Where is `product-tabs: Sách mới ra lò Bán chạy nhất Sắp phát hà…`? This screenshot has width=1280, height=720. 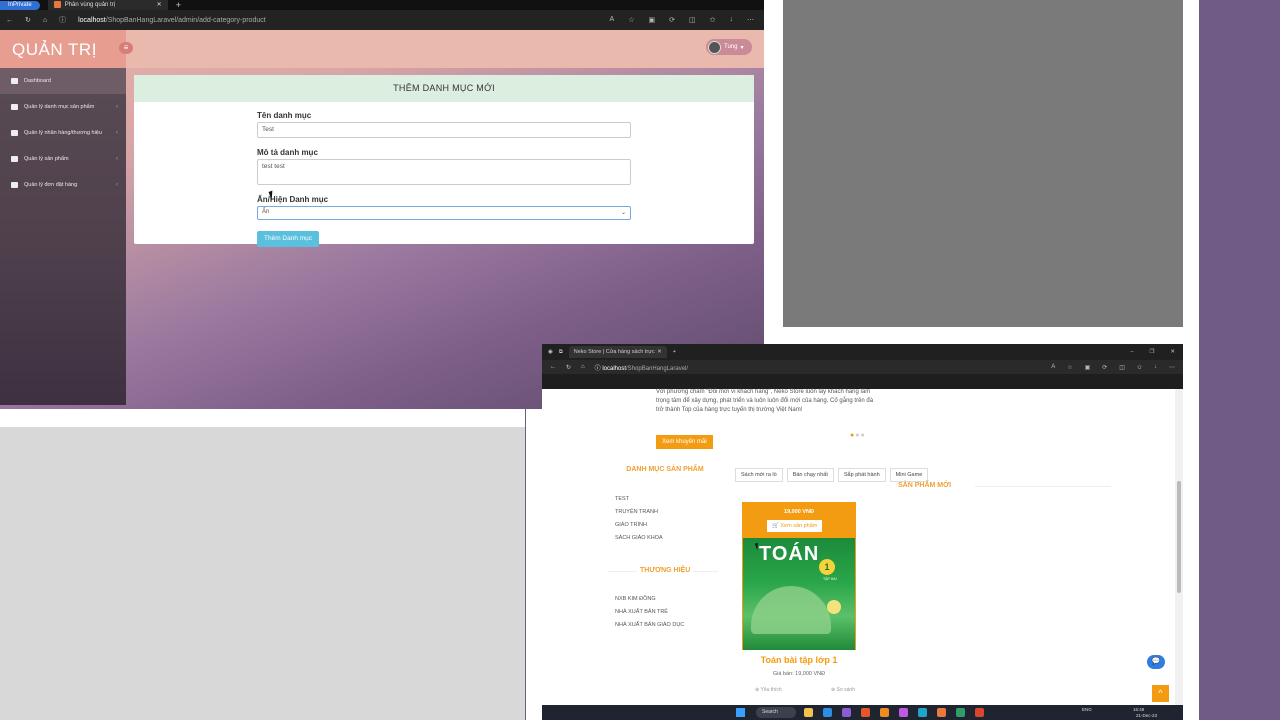 product-tabs: Sách mới ra lò Bán chạy nhất Sắp phát hà… is located at coordinates (832, 475).